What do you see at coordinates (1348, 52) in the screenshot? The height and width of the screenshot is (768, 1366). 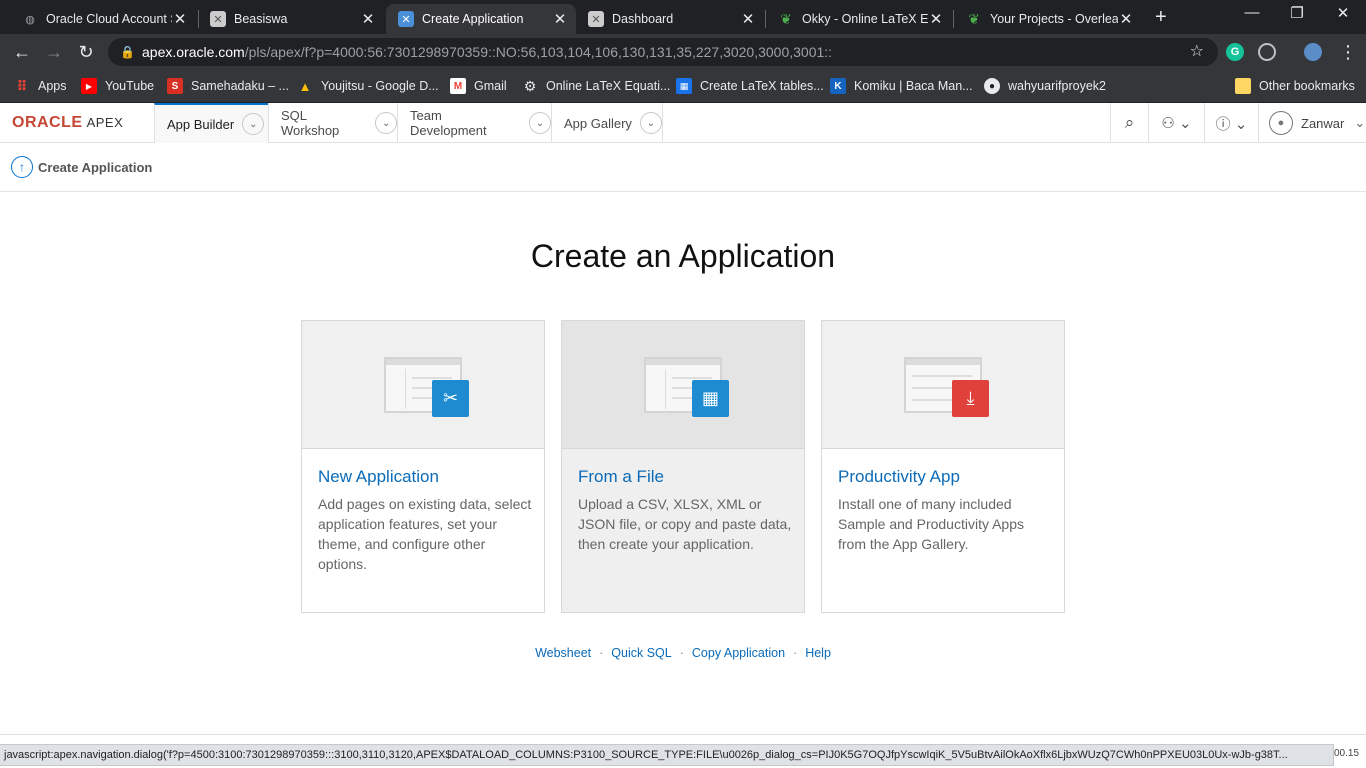 I see `menu-kebab-icon: ⋮` at bounding box center [1348, 52].